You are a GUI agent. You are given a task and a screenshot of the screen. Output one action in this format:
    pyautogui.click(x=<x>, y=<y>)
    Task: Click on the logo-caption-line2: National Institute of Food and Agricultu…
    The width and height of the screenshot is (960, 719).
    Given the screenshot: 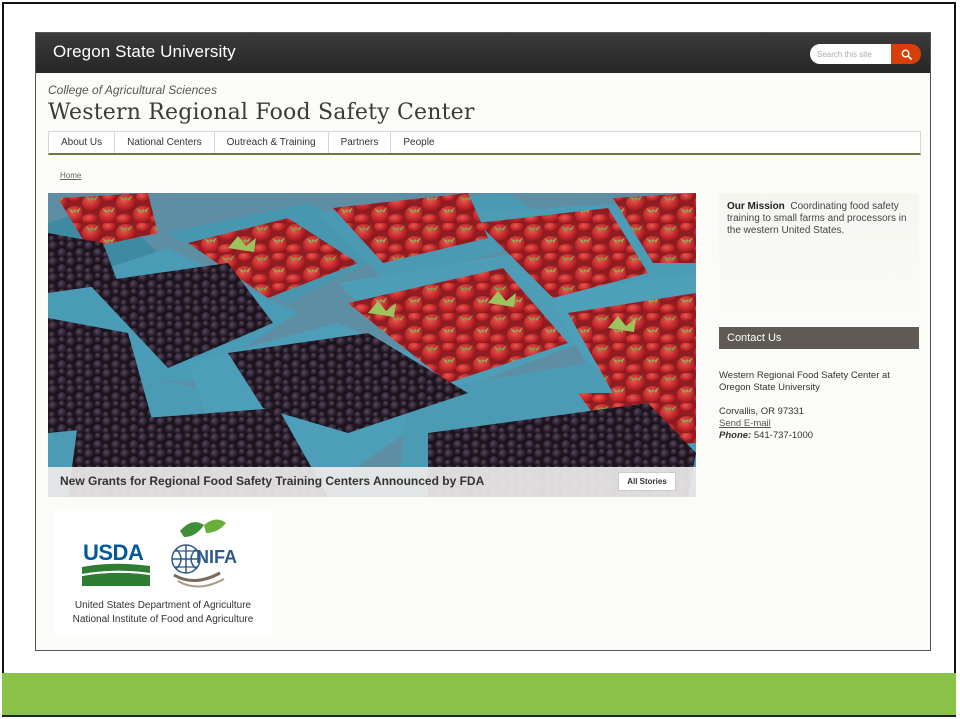 What is the action you would take?
    pyautogui.click(x=163, y=619)
    